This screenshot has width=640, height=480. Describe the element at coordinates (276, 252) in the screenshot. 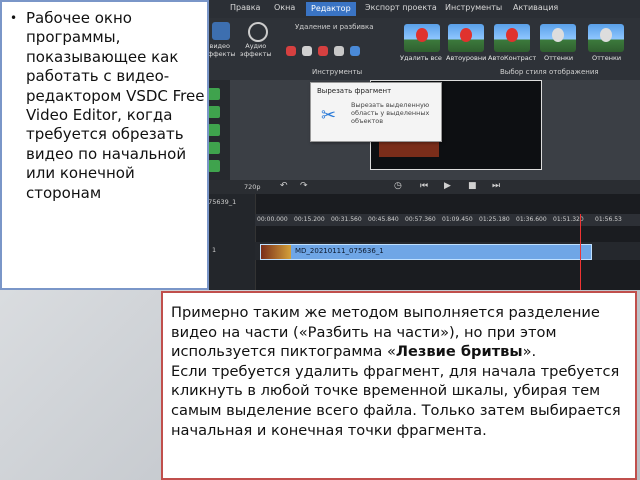

I see `clip-thumbnail` at that location.